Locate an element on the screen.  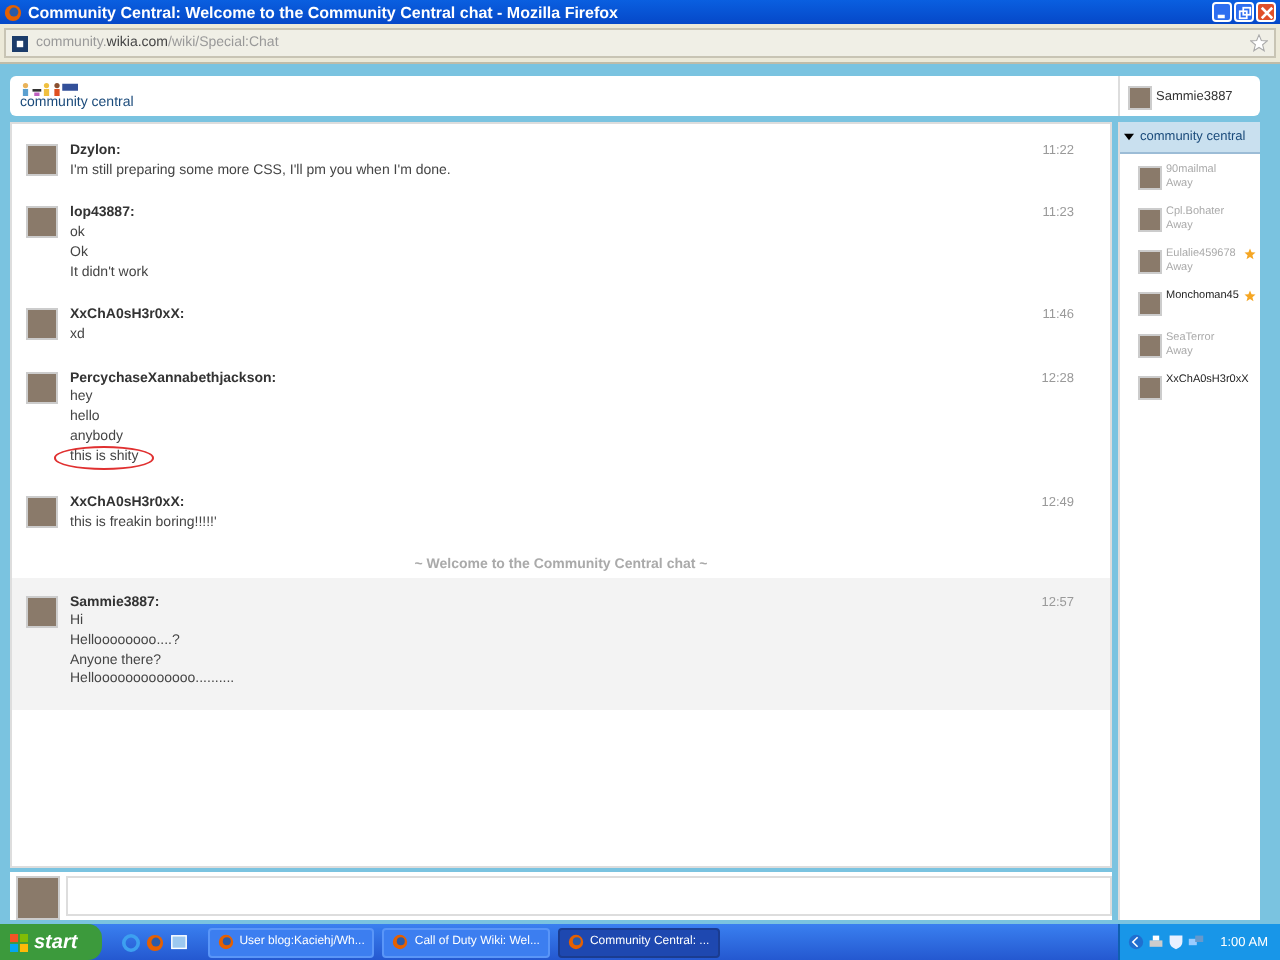
minimize-button is located at coordinates (1222, 12).